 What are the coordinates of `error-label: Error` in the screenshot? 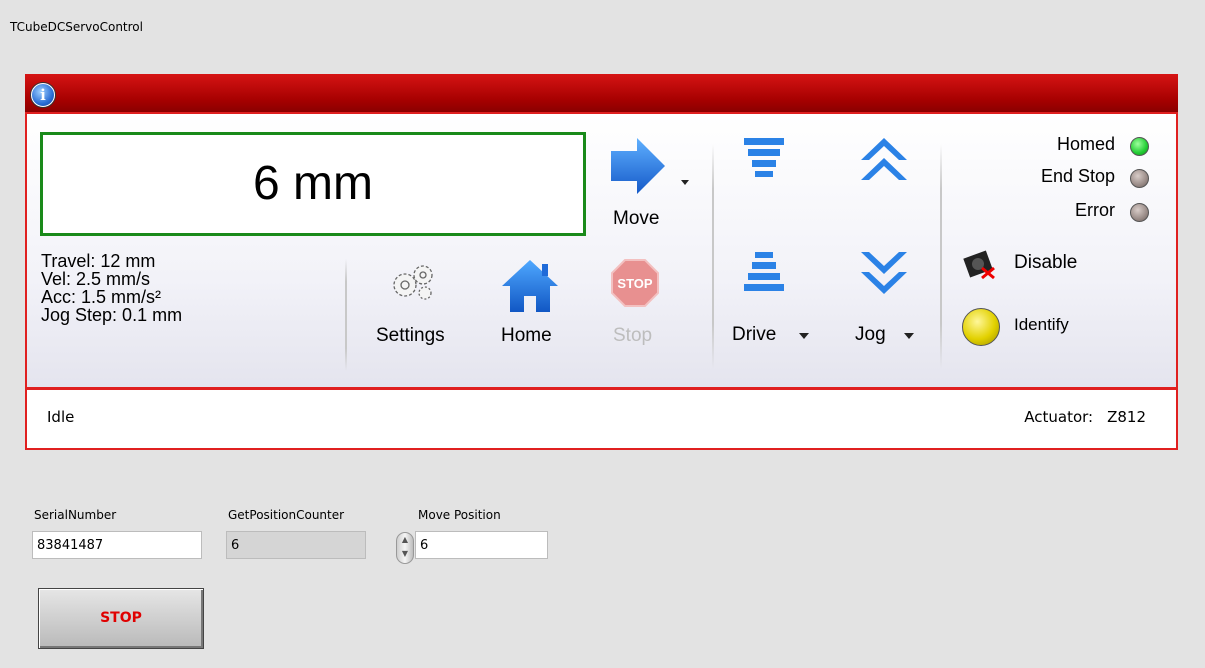 It's located at (1095, 210).